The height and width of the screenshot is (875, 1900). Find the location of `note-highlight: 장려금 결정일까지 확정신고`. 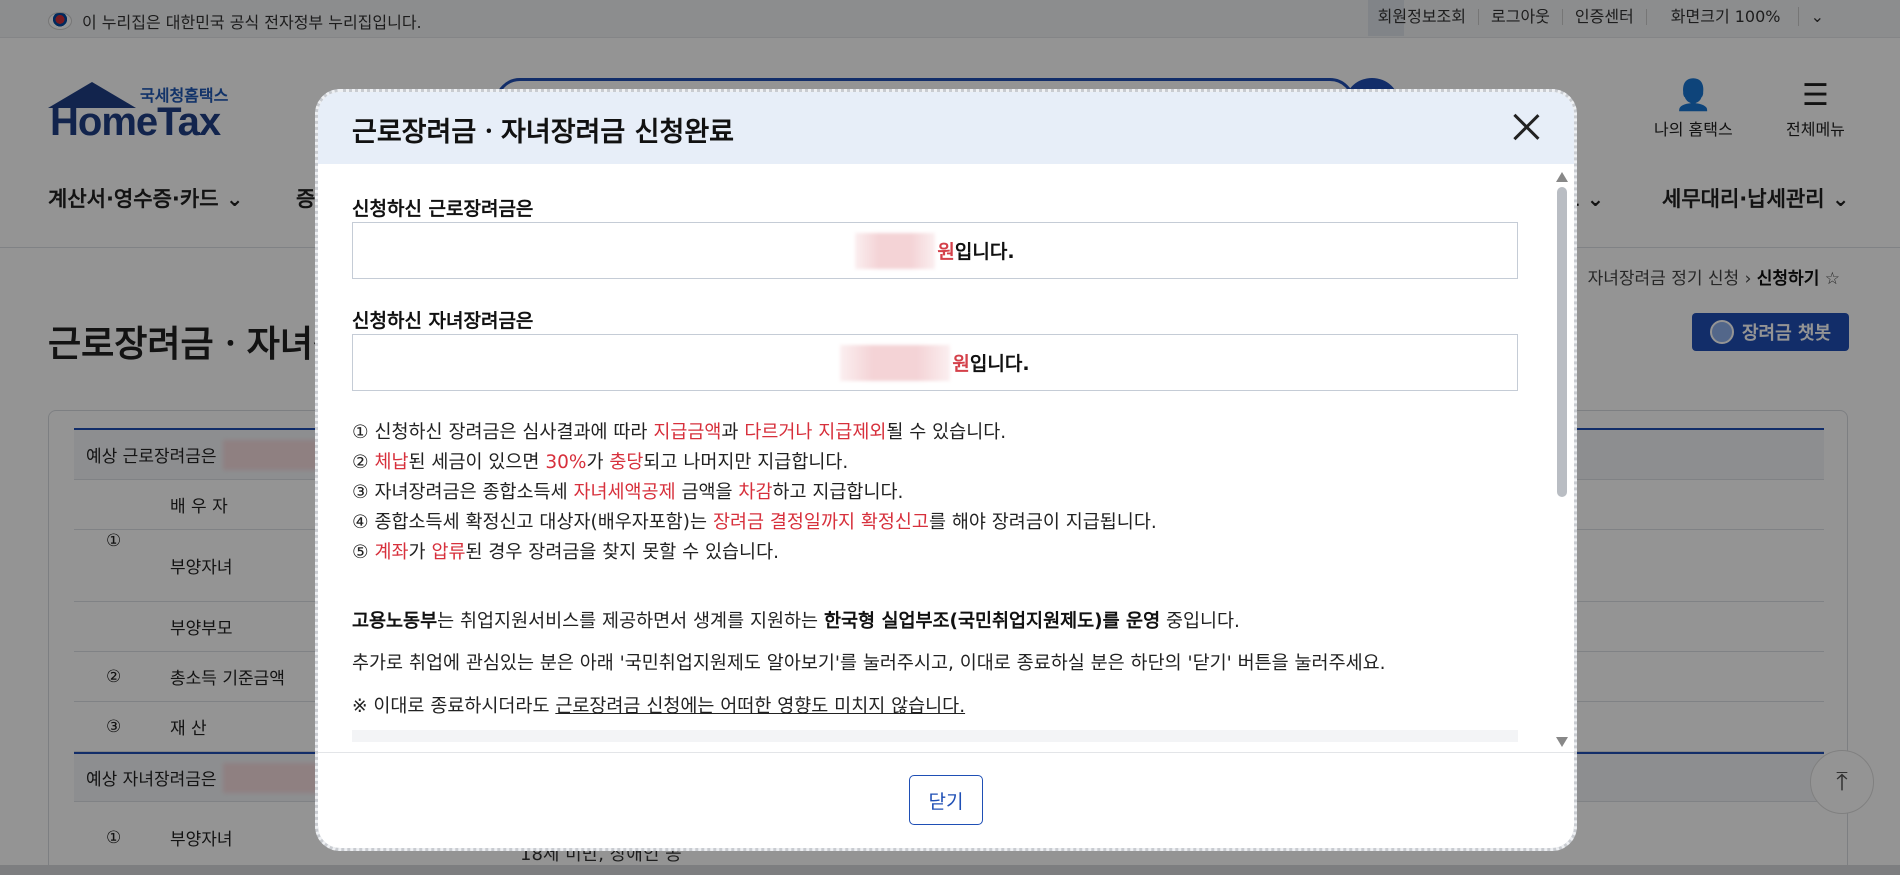

note-highlight: 장려금 결정일까지 확정신고 is located at coordinates (820, 522).